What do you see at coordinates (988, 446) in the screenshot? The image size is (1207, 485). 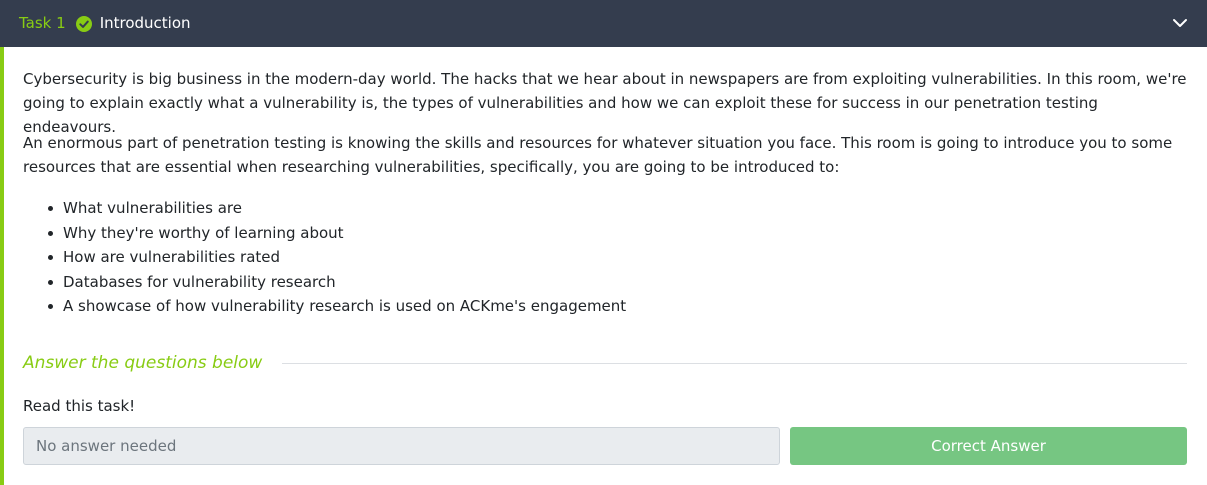 I see `correct-answer-button: Correct Answer` at bounding box center [988, 446].